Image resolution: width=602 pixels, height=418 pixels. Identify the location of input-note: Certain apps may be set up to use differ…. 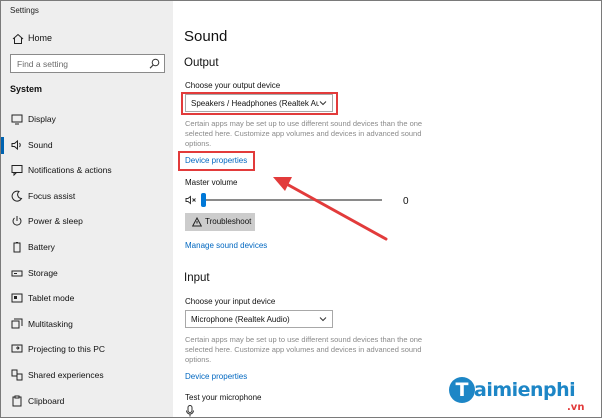
(304, 349).